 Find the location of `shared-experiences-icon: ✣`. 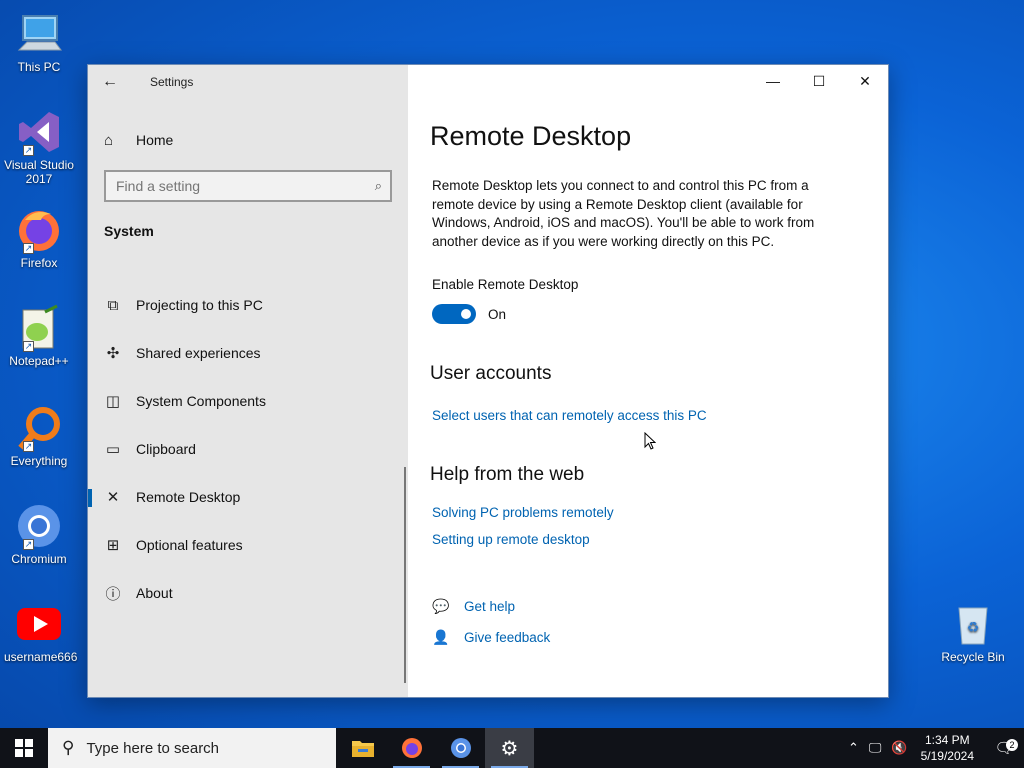

shared-experiences-icon: ✣ is located at coordinates (113, 353).